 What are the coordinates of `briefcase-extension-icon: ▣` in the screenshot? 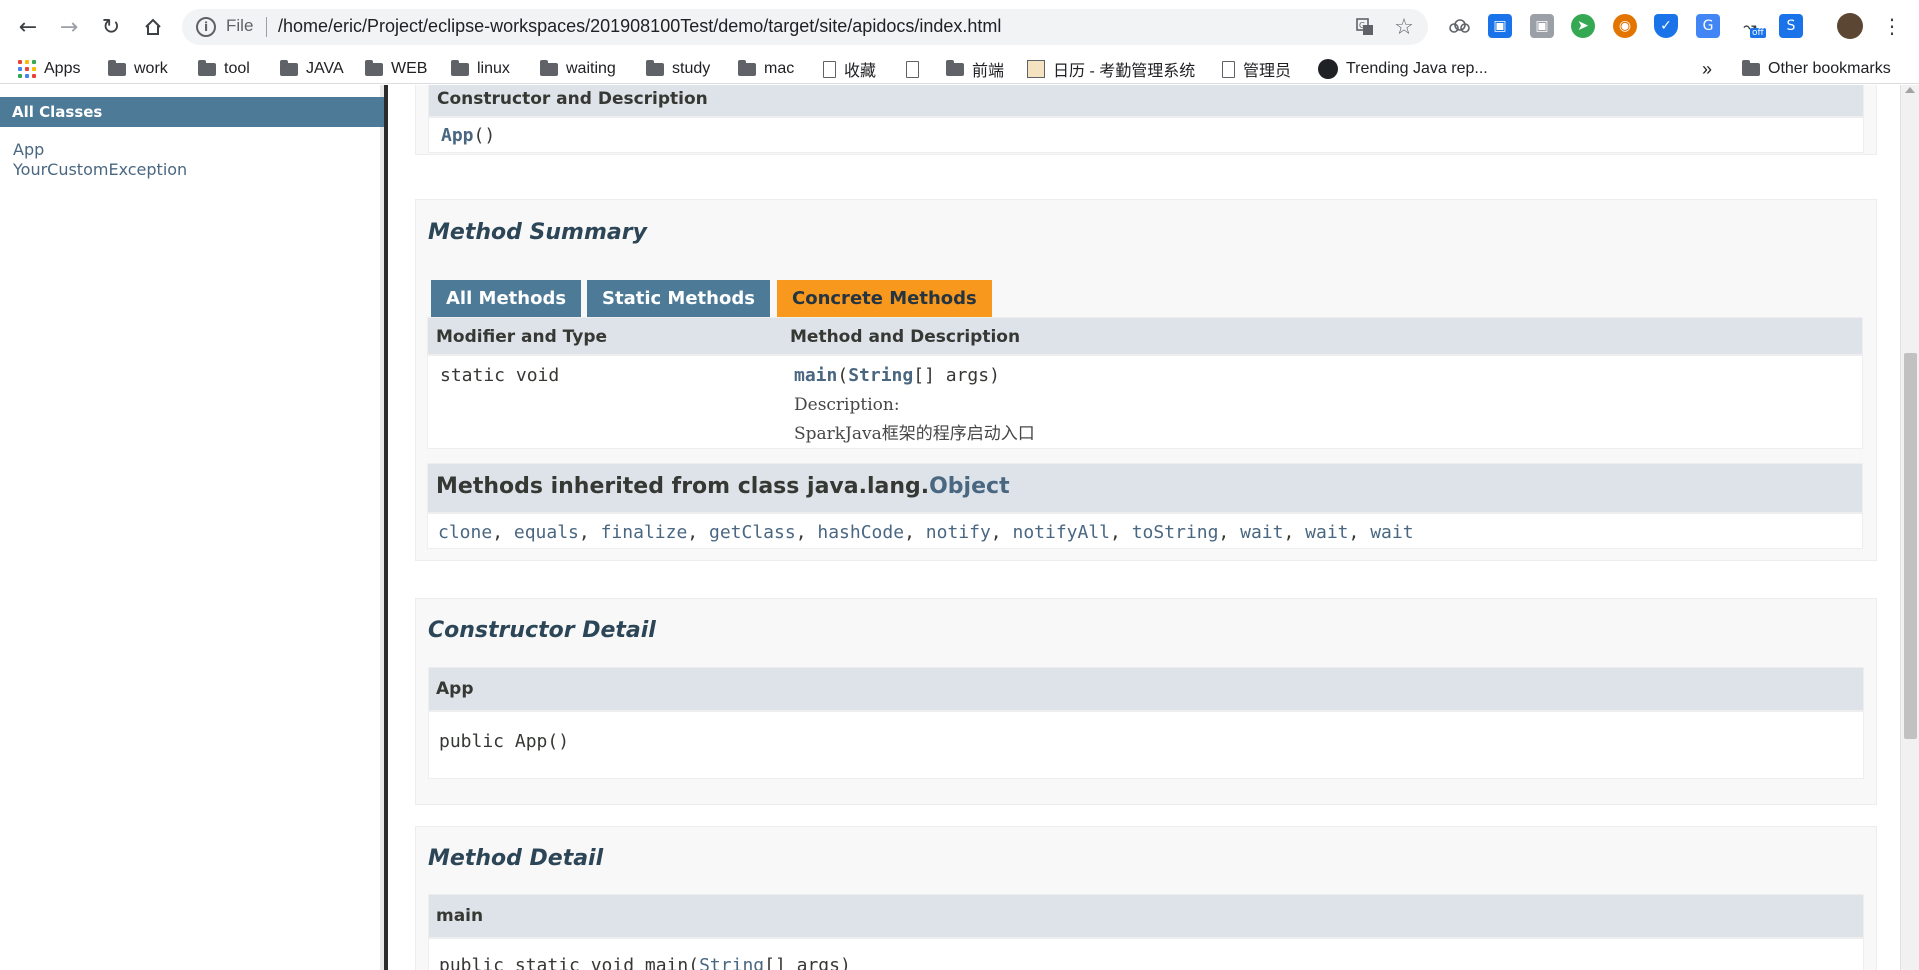 It's located at (1542, 26).